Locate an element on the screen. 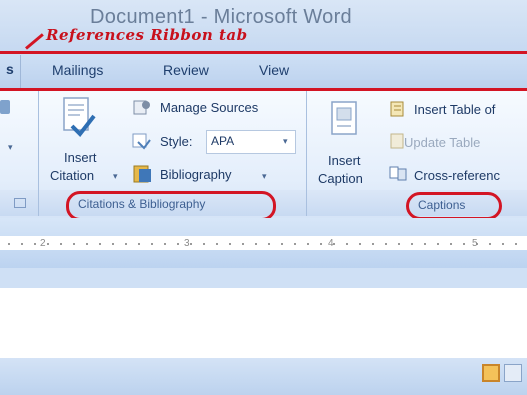 Image resolution: width=527 pixels, height=395 pixels. insert-caption-icon is located at coordinates (345, 119).